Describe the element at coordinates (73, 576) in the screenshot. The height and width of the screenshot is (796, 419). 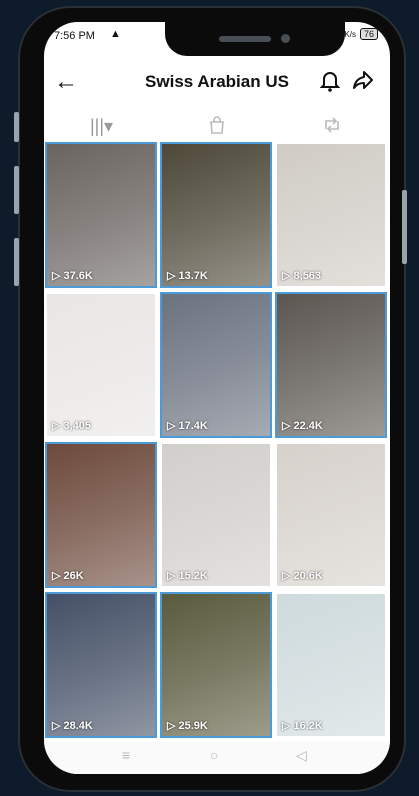
I see `view-count-value: 26K` at that location.